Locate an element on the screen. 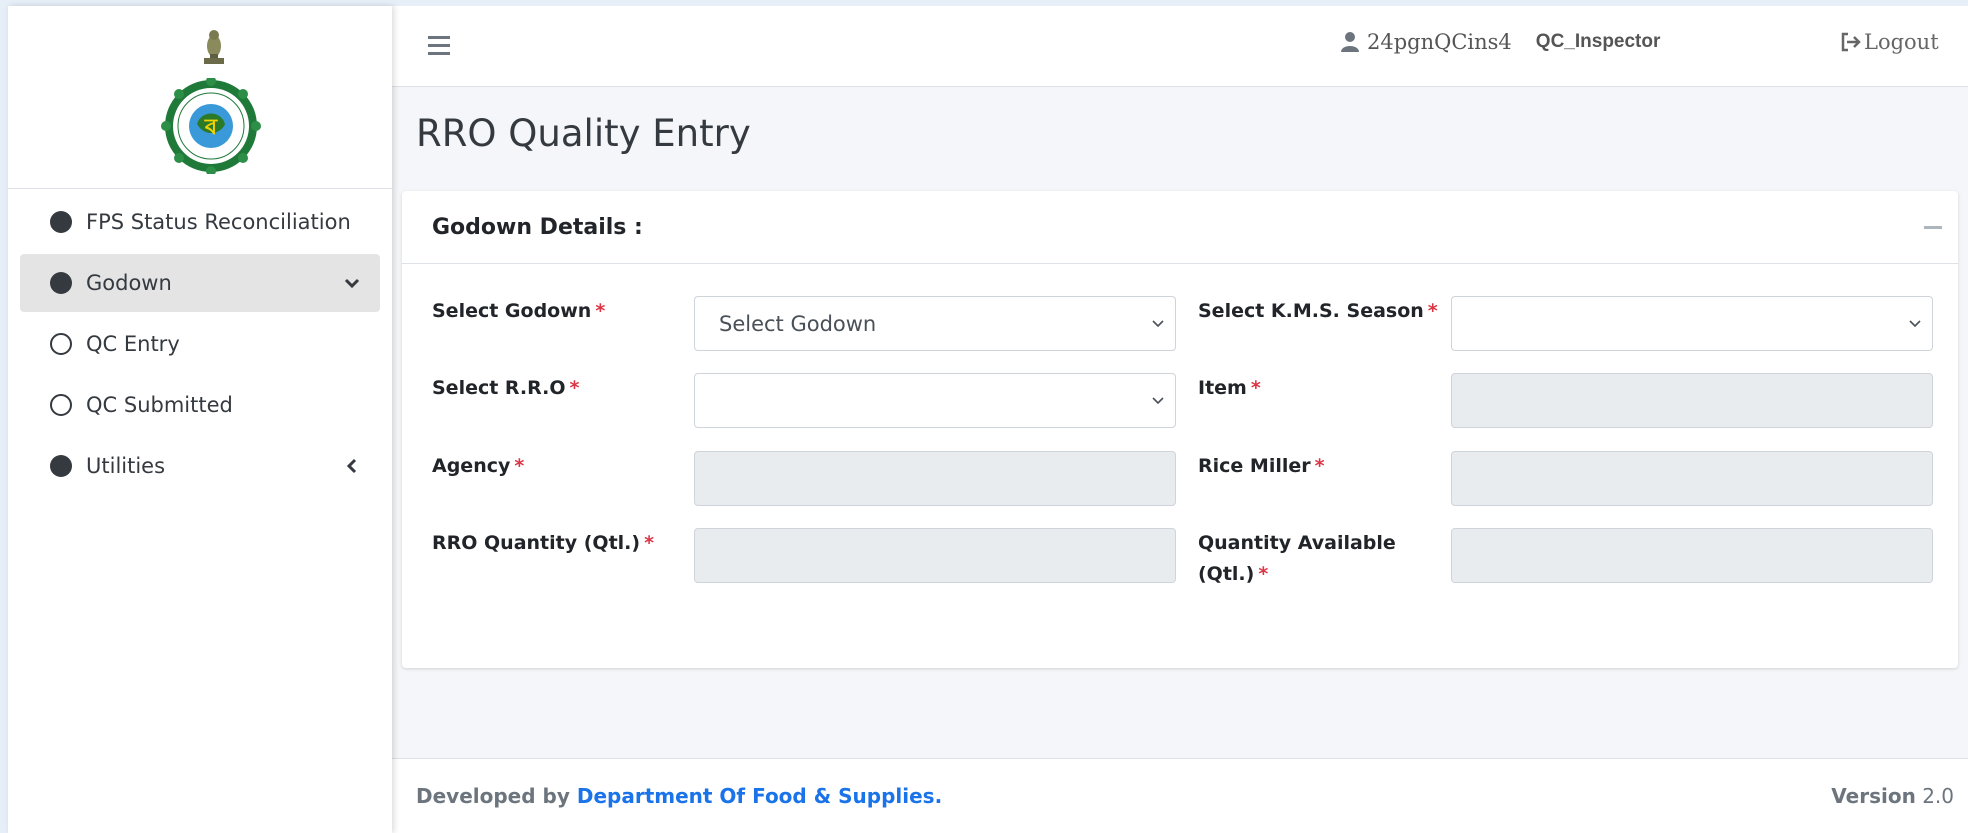 The image size is (1968, 833). select-godown-label: Select Godown * is located at coordinates (519, 311).